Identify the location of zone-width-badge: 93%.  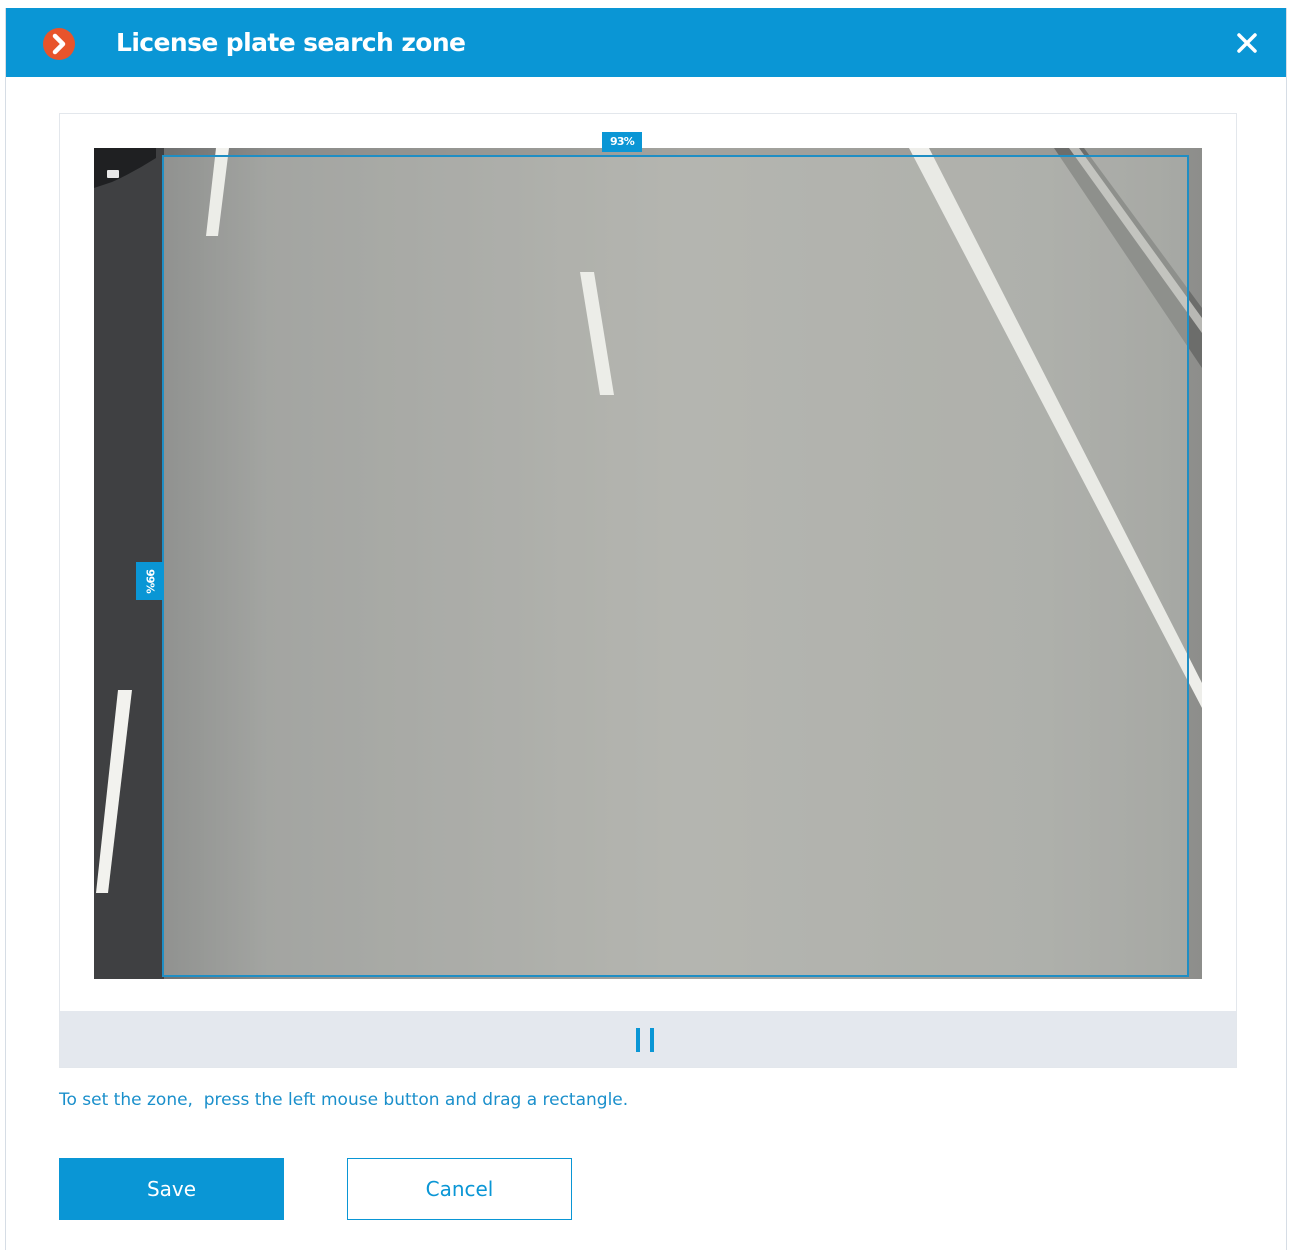
(622, 142).